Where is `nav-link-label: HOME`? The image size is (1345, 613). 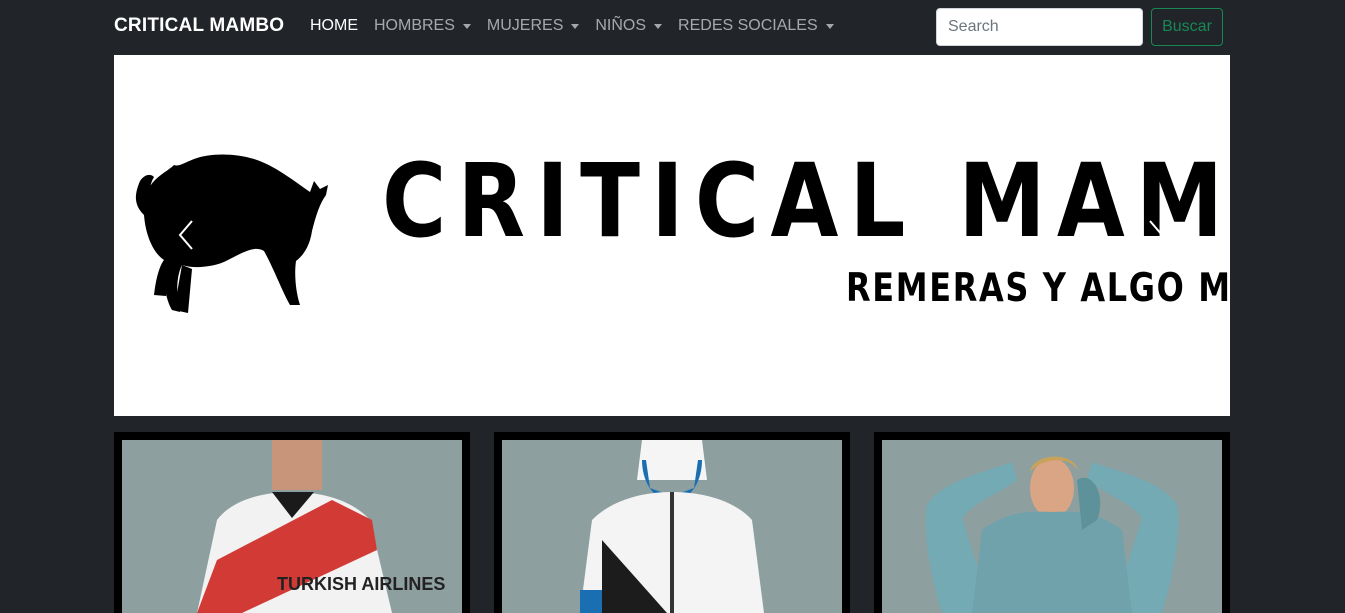 nav-link-label: HOME is located at coordinates (334, 25).